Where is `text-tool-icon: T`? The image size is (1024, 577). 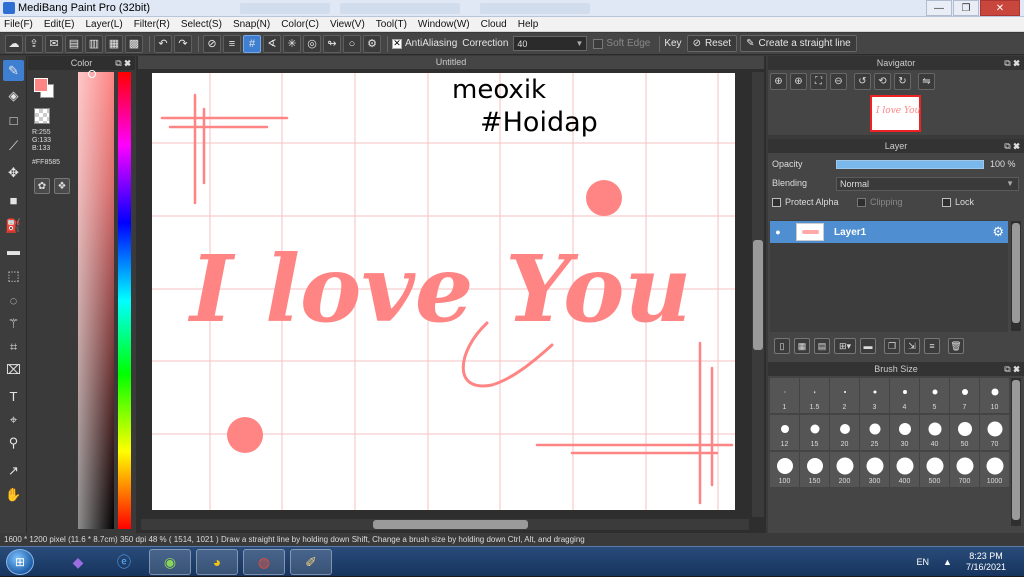
text-tool-icon: T is located at coordinates (13, 396).